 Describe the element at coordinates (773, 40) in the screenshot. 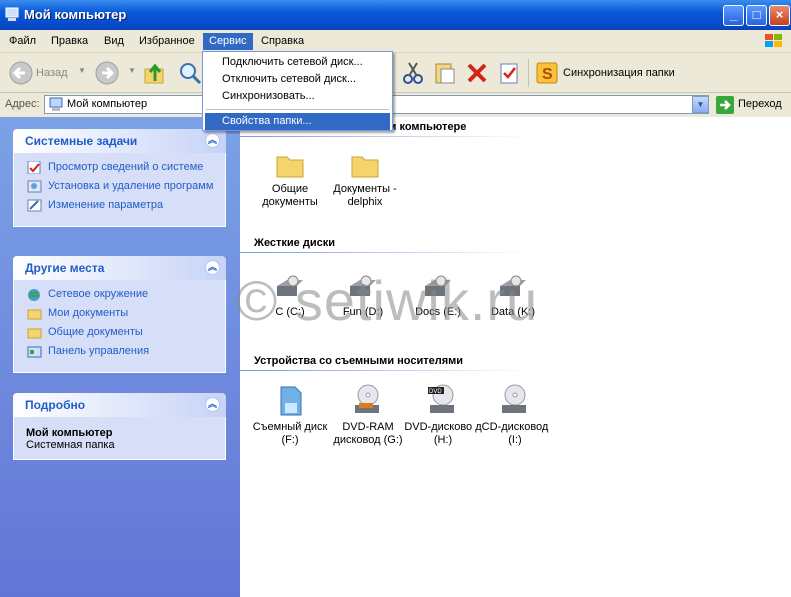

I see `windows-logo-icon` at that location.